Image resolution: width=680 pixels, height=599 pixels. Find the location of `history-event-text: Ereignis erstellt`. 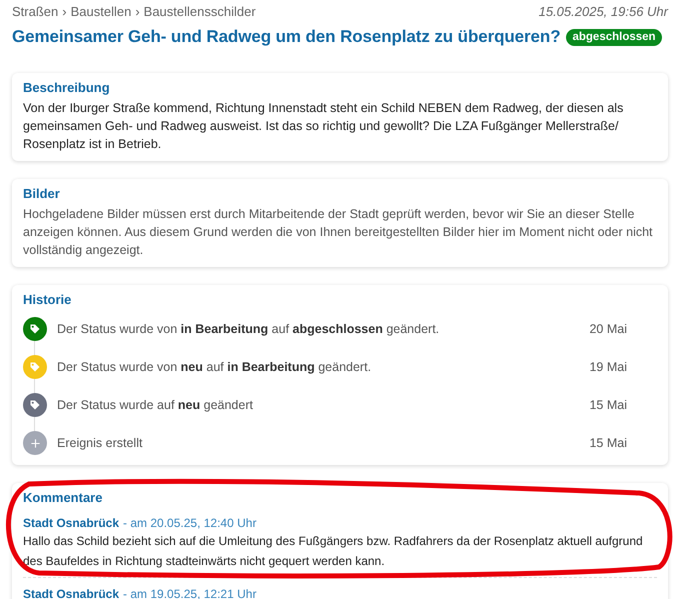

history-event-text: Ereignis erstellt is located at coordinates (100, 443).